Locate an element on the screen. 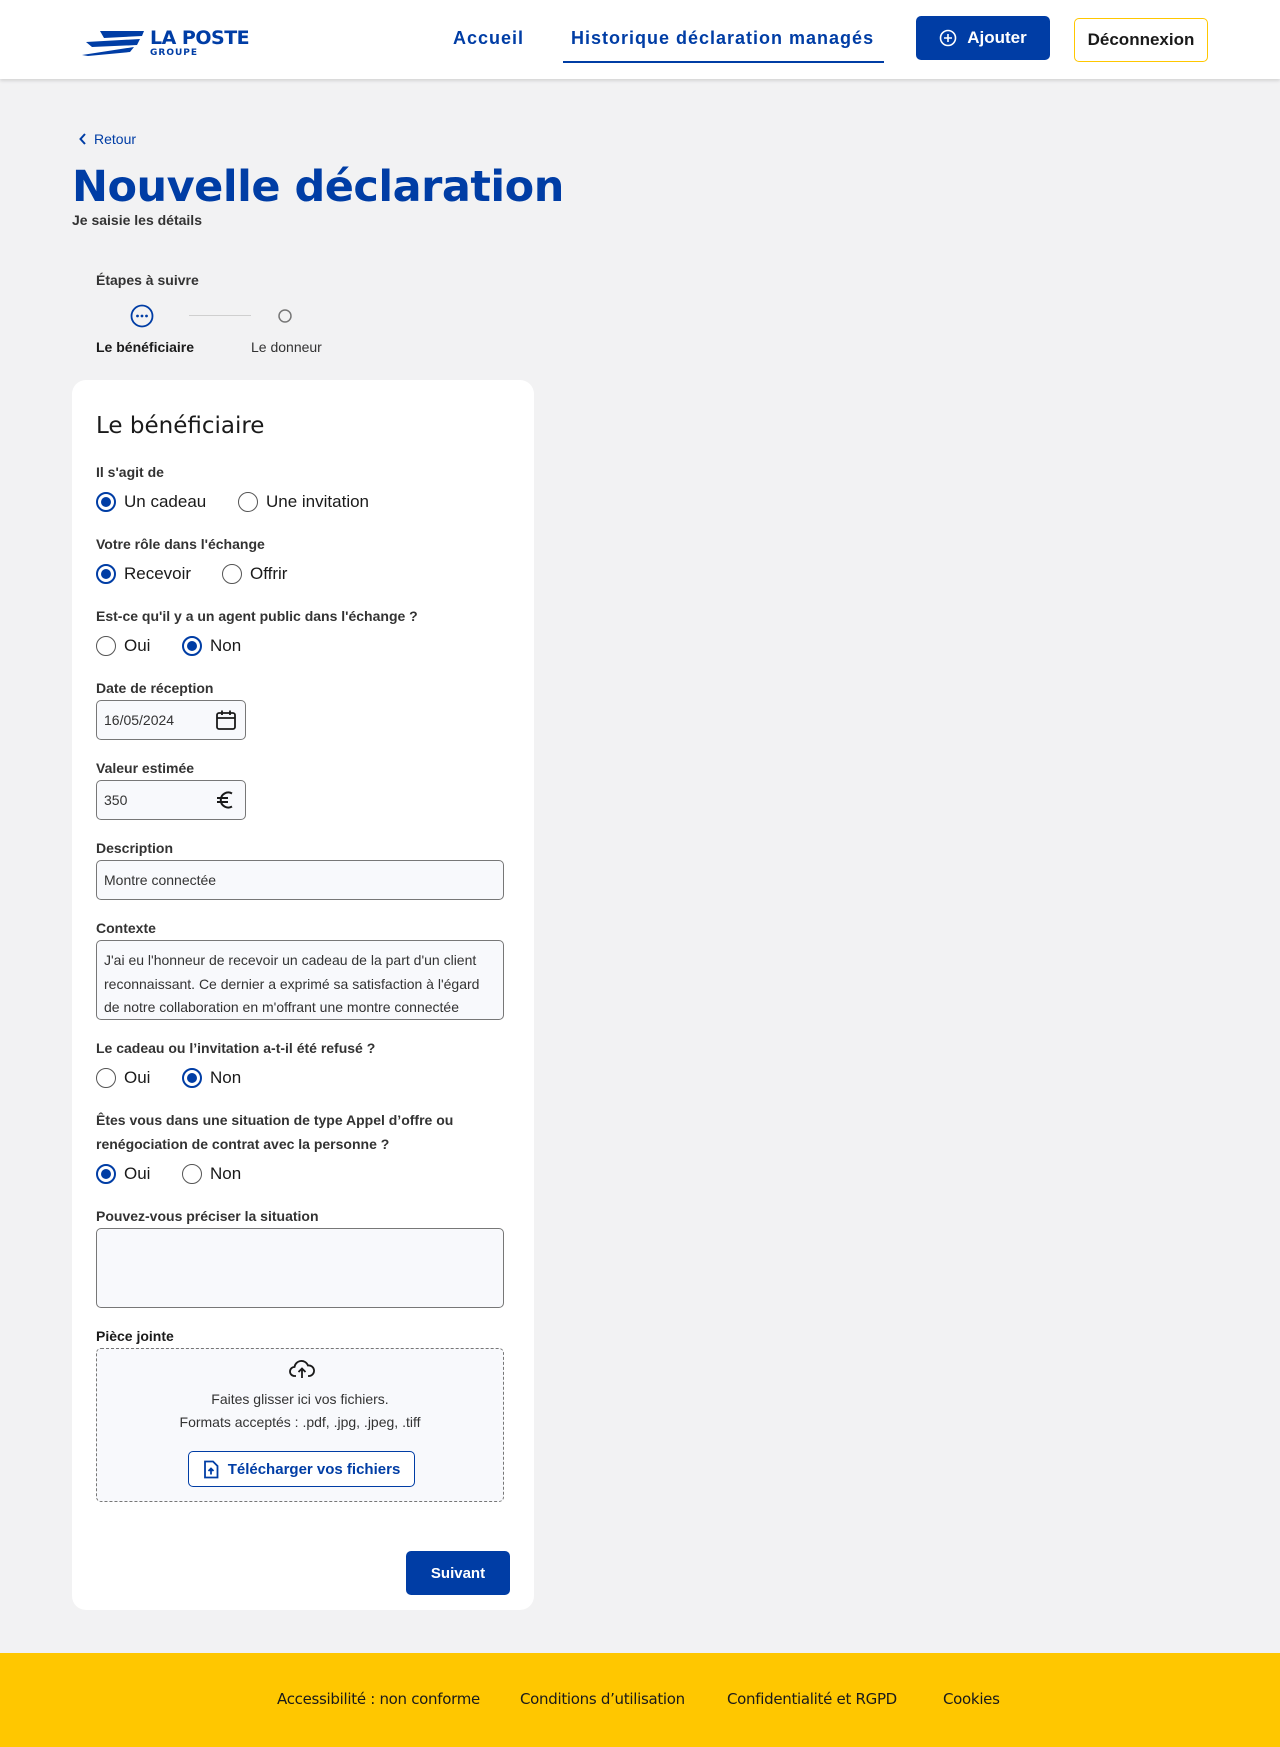  chevron-left-icon is located at coordinates (82, 139).